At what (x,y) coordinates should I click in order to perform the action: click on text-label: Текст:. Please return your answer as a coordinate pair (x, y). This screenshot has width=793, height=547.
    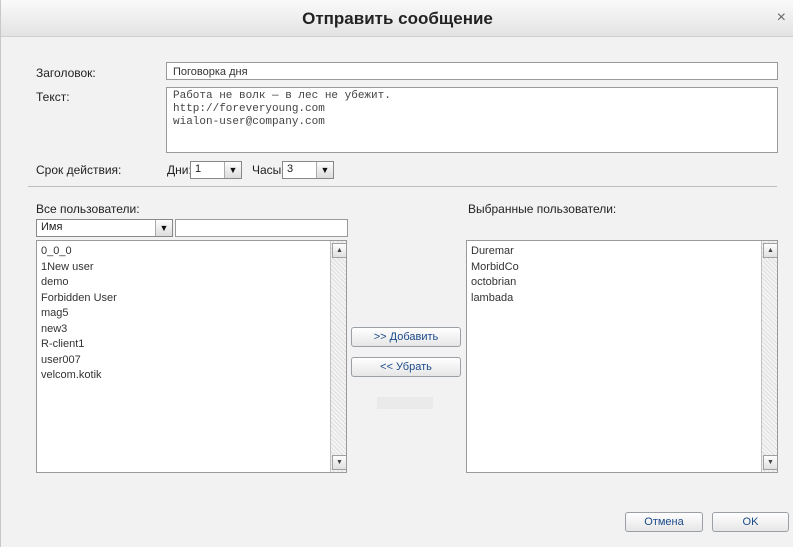
    Looking at the image, I should click on (53, 97).